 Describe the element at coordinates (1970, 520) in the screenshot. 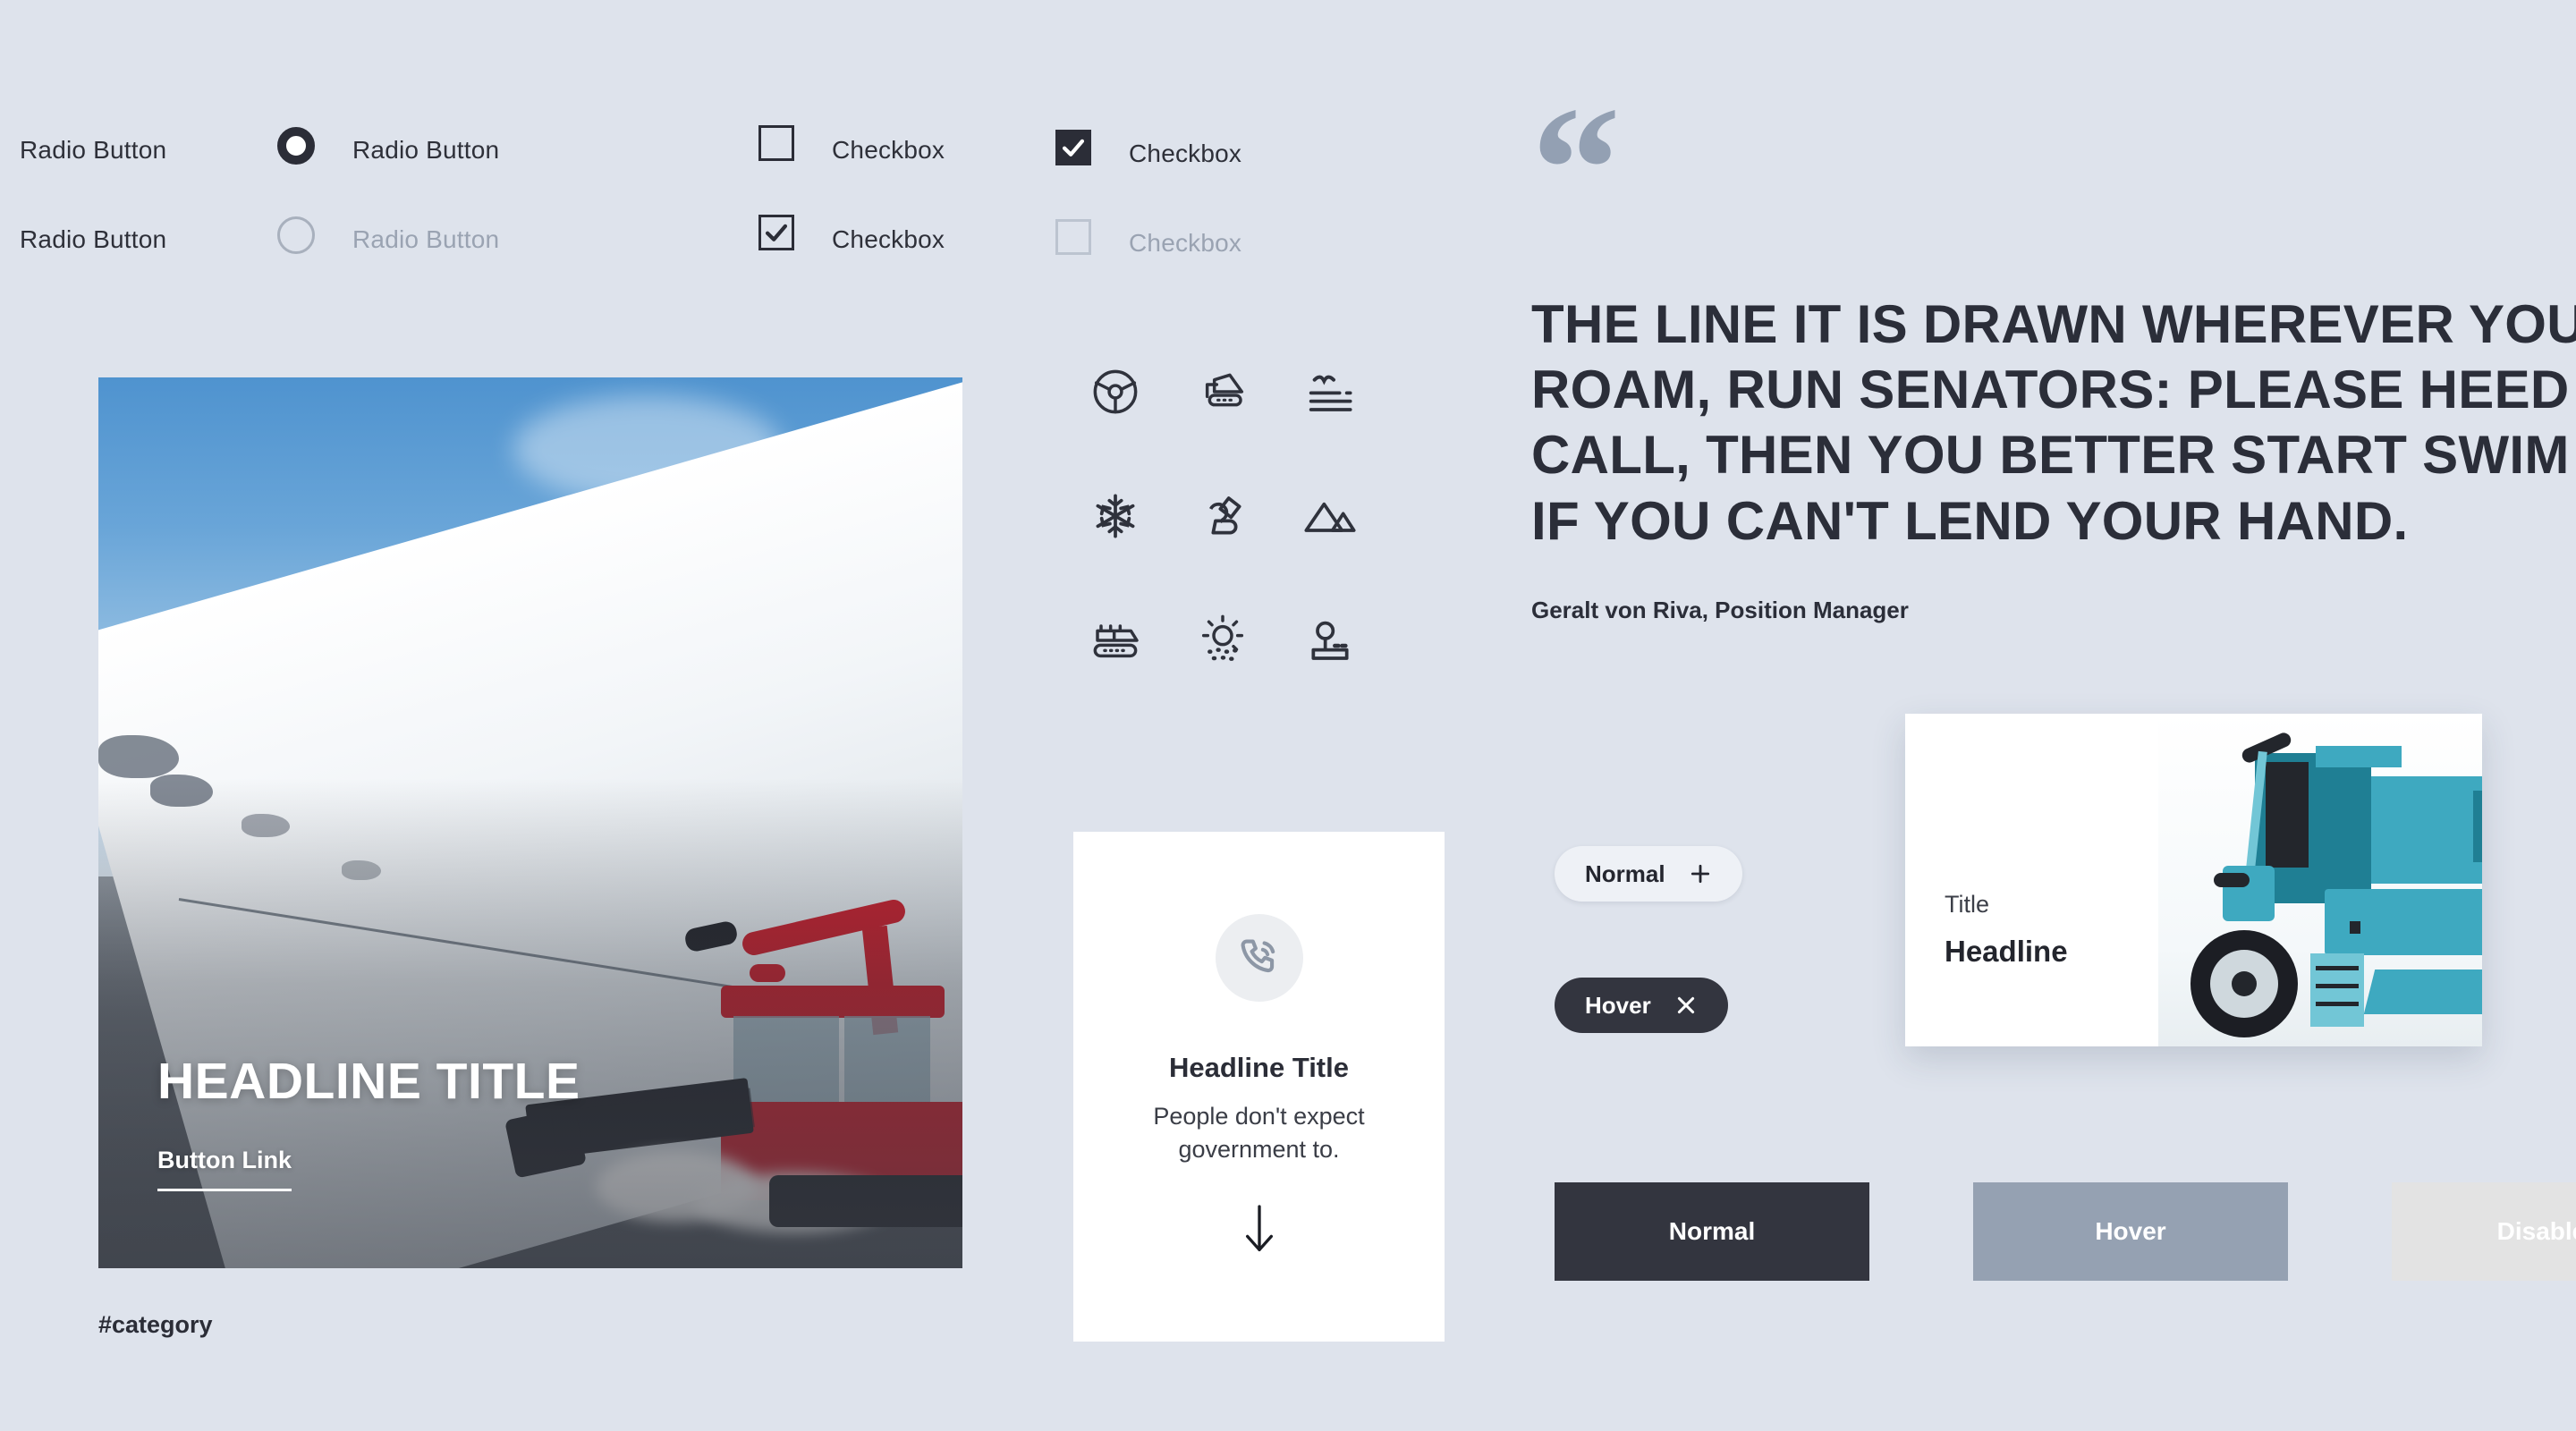

I see `quote-line: IF YOU CAN'T LEND YOUR HAND.` at that location.